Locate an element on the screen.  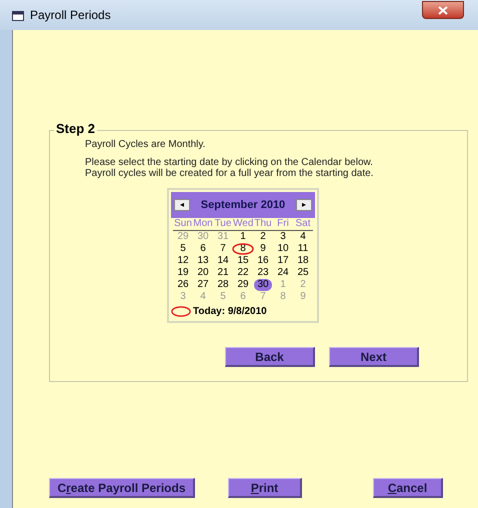
weekday-label: Sat is located at coordinates (303, 224).